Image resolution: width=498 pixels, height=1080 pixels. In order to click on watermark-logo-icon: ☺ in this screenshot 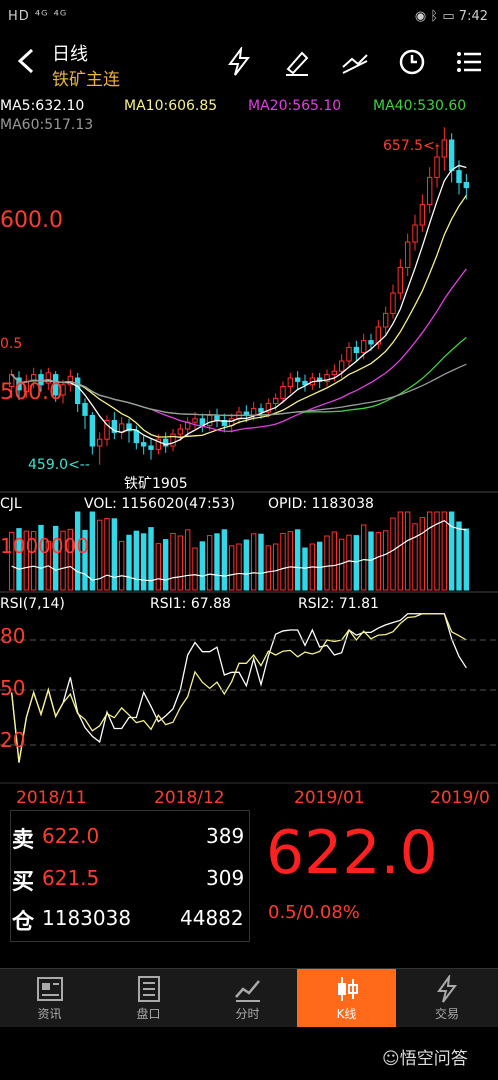, I will do `click(391, 1059)`.